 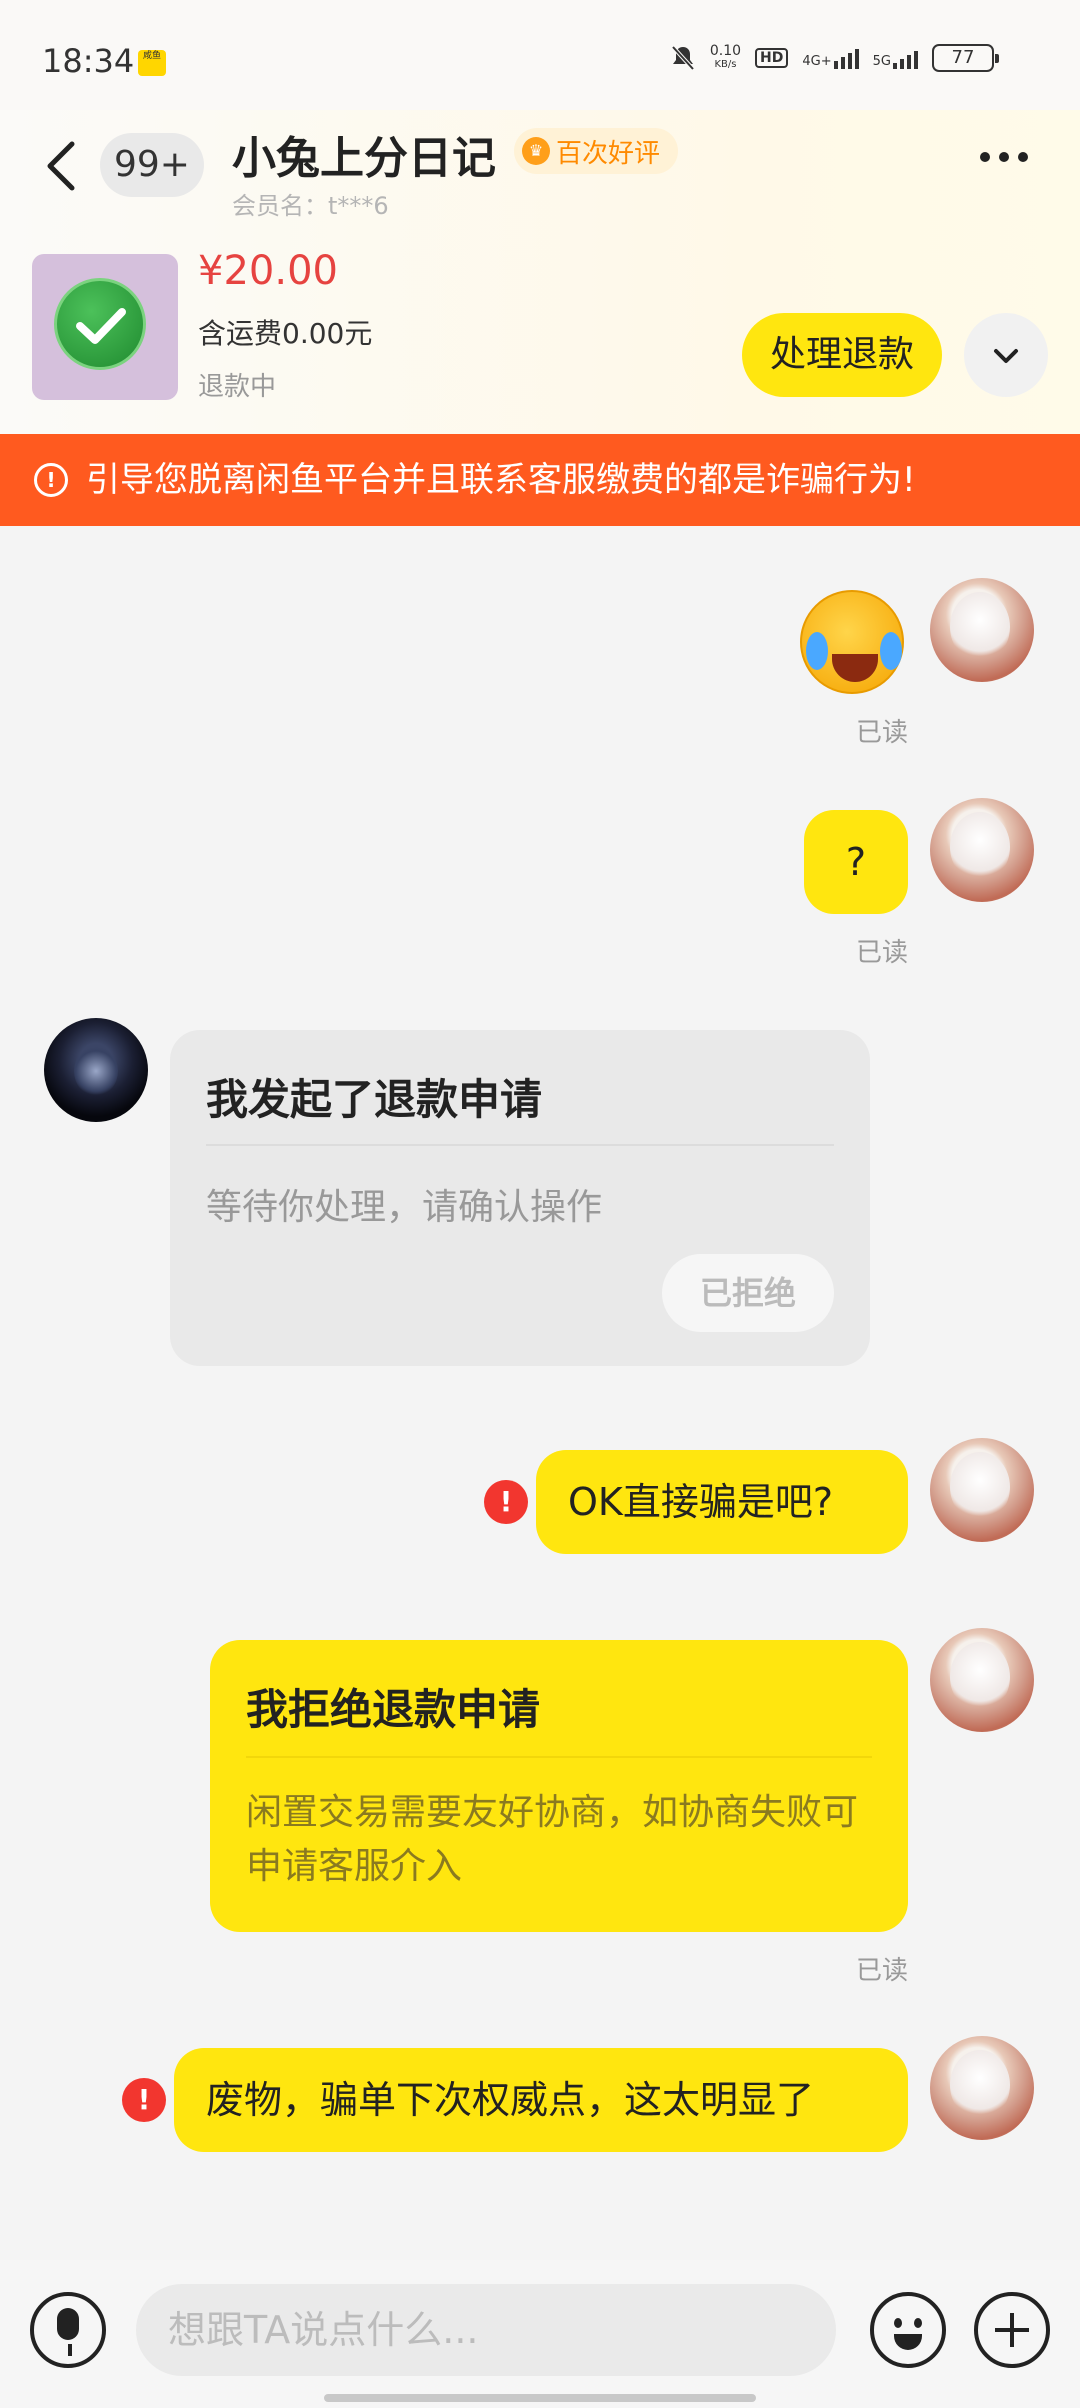 What do you see at coordinates (608, 153) in the screenshot?
I see `praise-badge-label: 百次好评` at bounding box center [608, 153].